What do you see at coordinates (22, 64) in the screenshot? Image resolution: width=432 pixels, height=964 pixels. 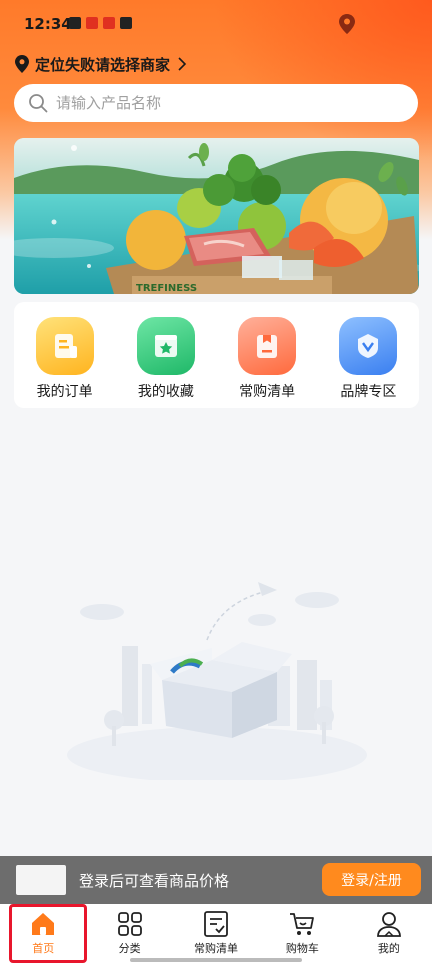 I see `location-pin-icon` at bounding box center [22, 64].